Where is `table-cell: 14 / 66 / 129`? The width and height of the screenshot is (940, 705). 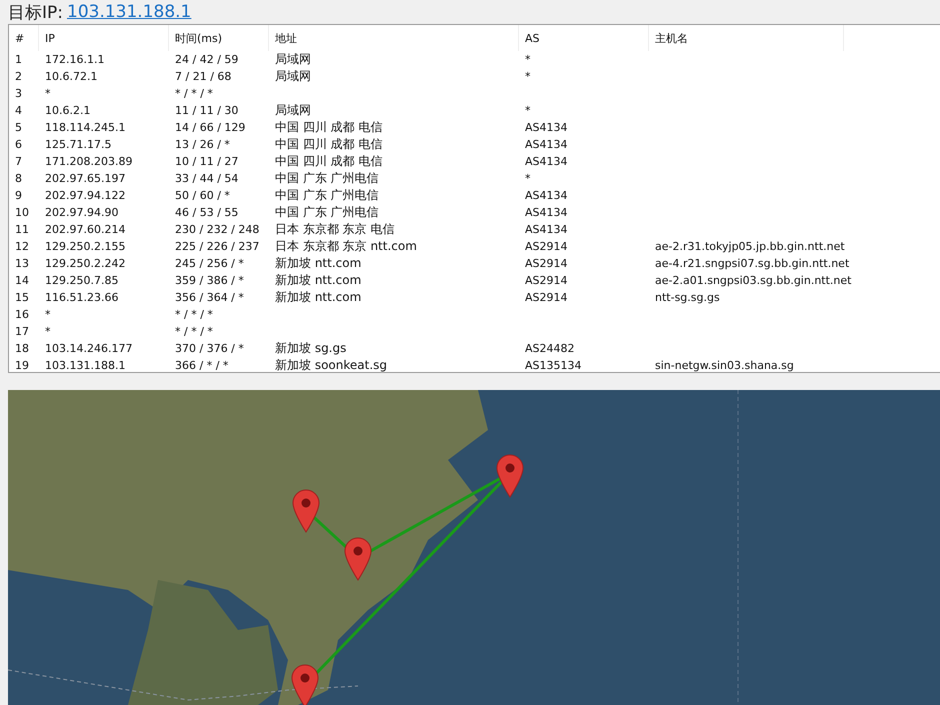
table-cell: 14 / 66 / 129 is located at coordinates (210, 127).